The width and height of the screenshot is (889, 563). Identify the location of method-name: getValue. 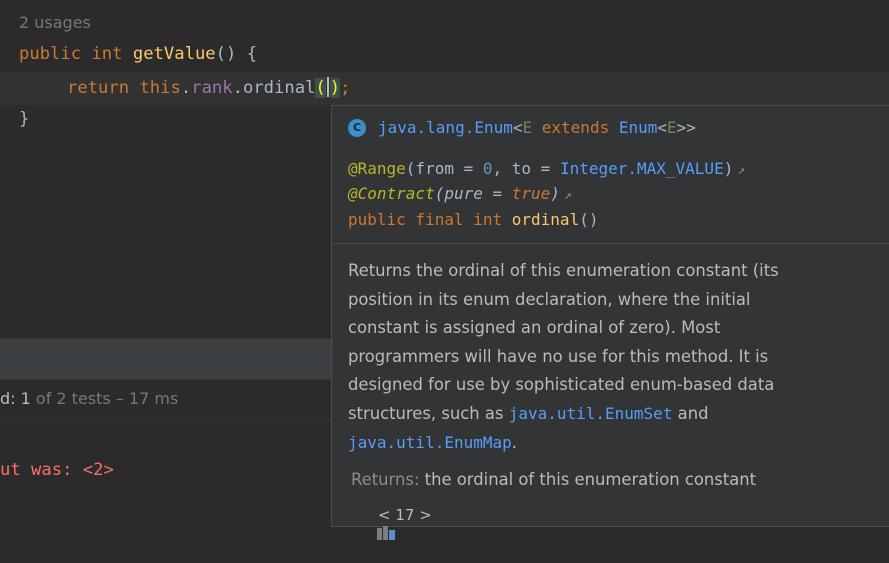
(174, 54).